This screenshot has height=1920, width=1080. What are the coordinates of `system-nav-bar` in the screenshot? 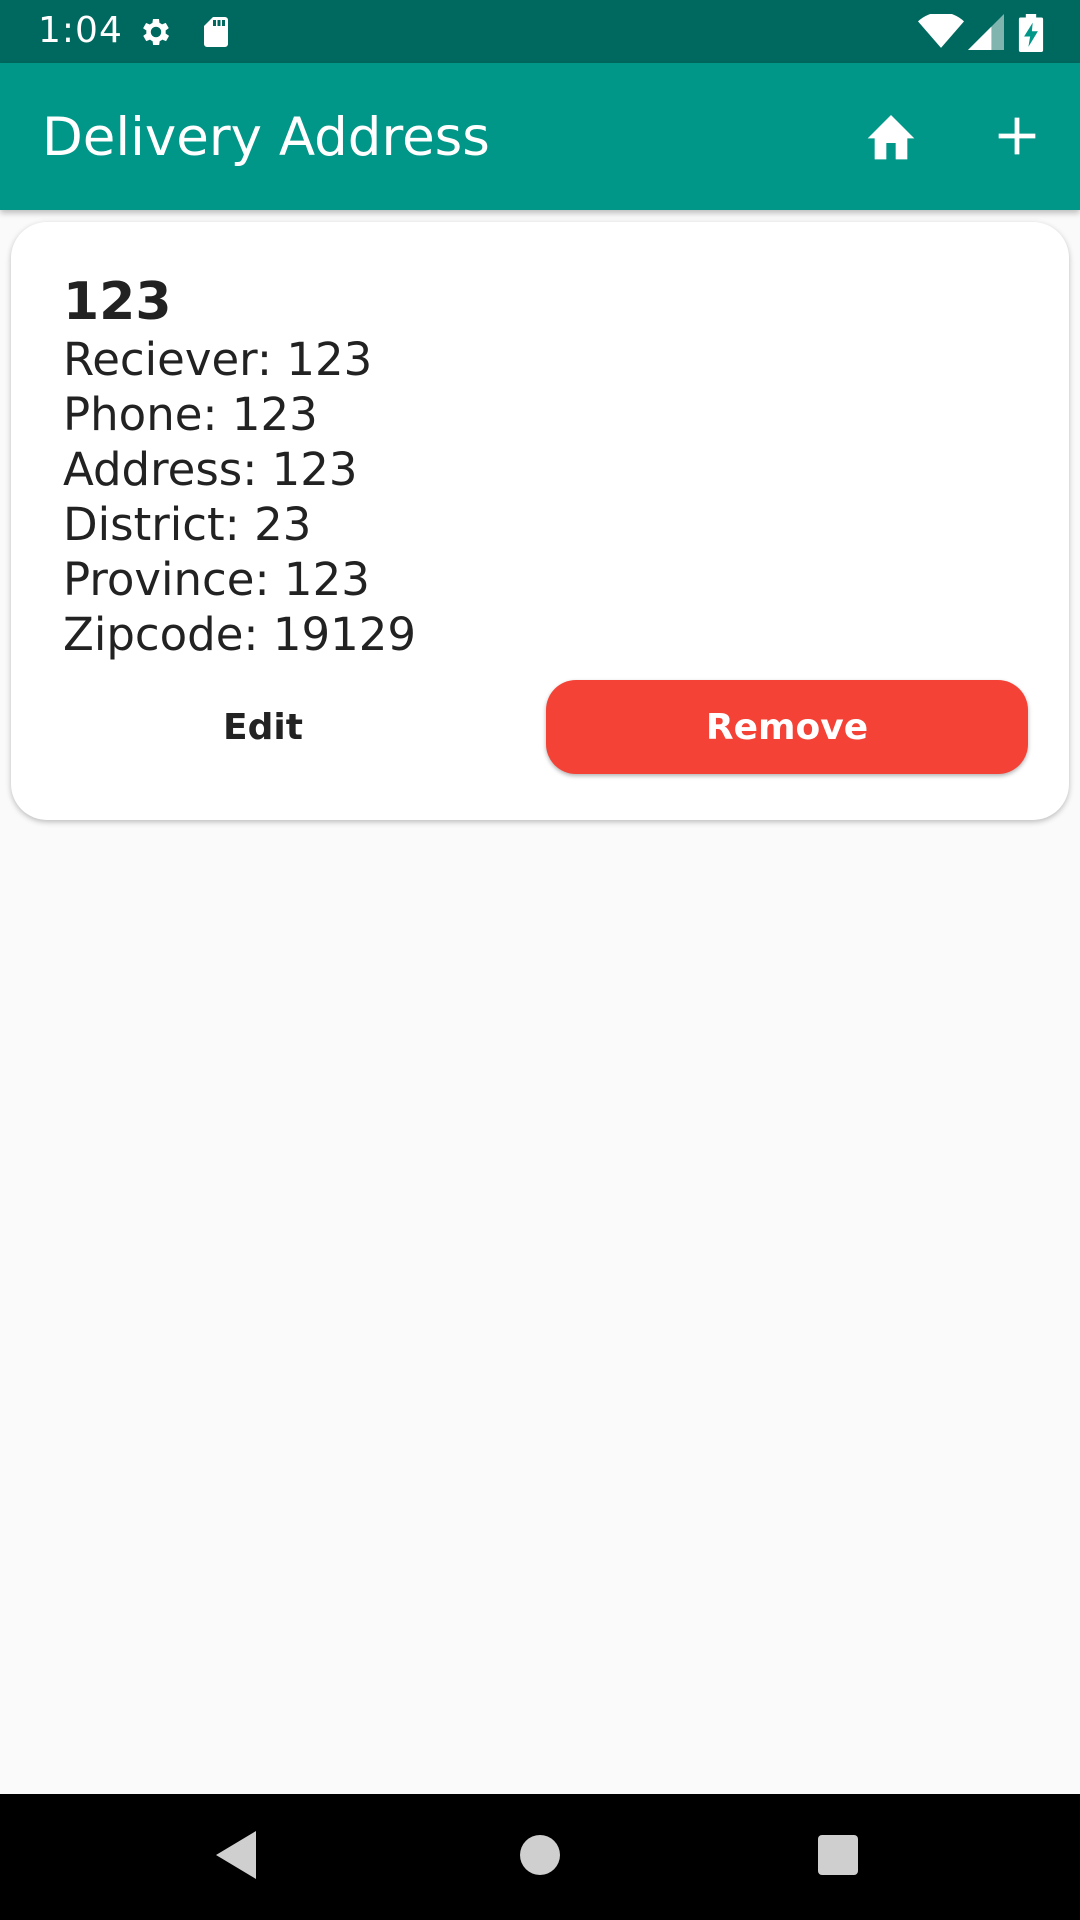 It's located at (540, 1857).